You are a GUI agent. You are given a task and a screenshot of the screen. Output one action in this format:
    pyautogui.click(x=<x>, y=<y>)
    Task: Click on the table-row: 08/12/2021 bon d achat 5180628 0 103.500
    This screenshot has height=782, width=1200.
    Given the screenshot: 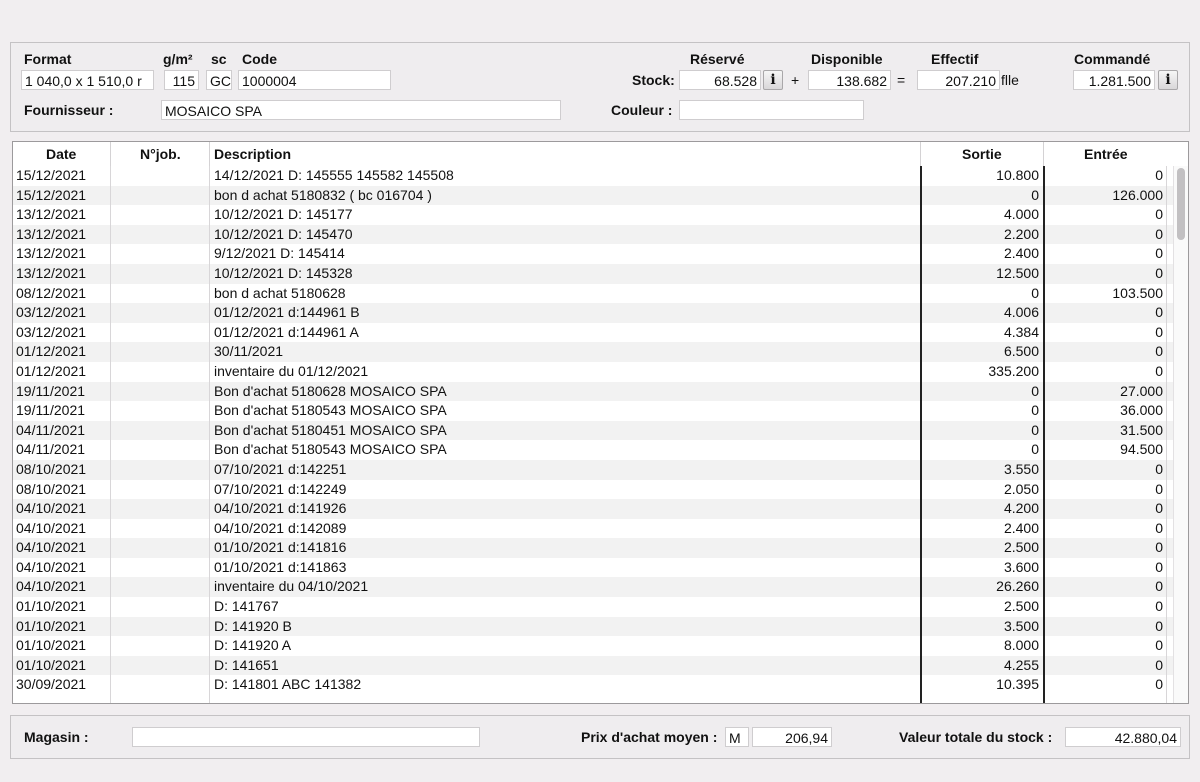 What is the action you would take?
    pyautogui.click(x=593, y=294)
    